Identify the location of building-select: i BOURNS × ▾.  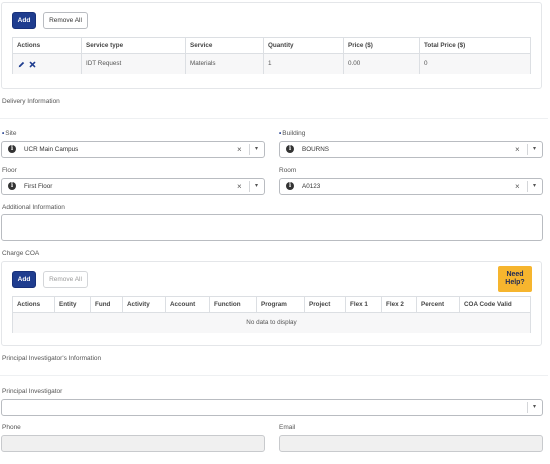
(411, 149).